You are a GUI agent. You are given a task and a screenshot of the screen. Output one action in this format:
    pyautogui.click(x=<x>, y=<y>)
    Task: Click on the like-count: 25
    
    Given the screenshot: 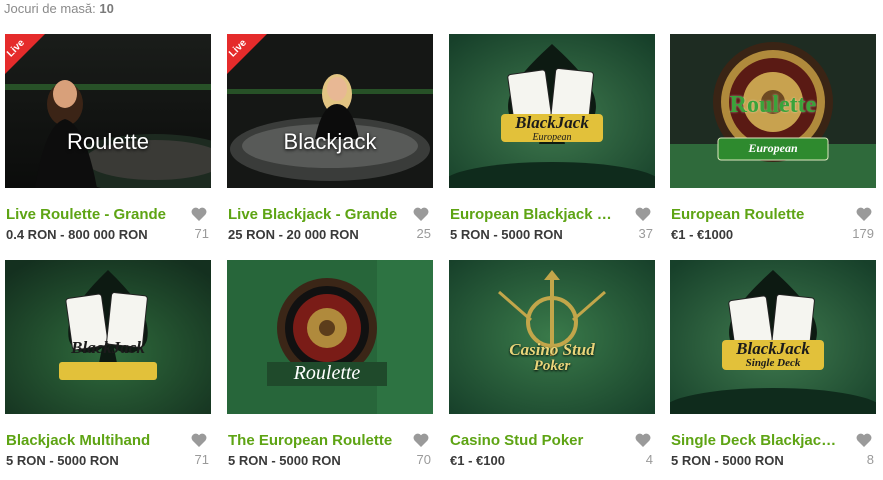 What is the action you would take?
    pyautogui.click(x=423, y=233)
    